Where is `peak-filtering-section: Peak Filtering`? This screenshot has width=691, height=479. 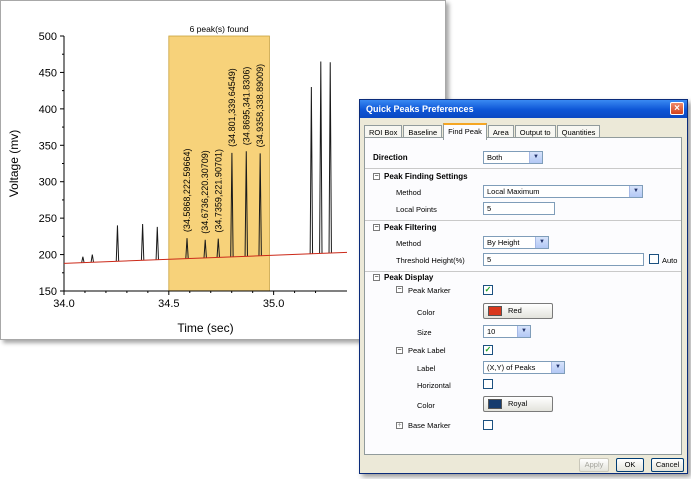
peak-filtering-section: Peak Filtering is located at coordinates (410, 227).